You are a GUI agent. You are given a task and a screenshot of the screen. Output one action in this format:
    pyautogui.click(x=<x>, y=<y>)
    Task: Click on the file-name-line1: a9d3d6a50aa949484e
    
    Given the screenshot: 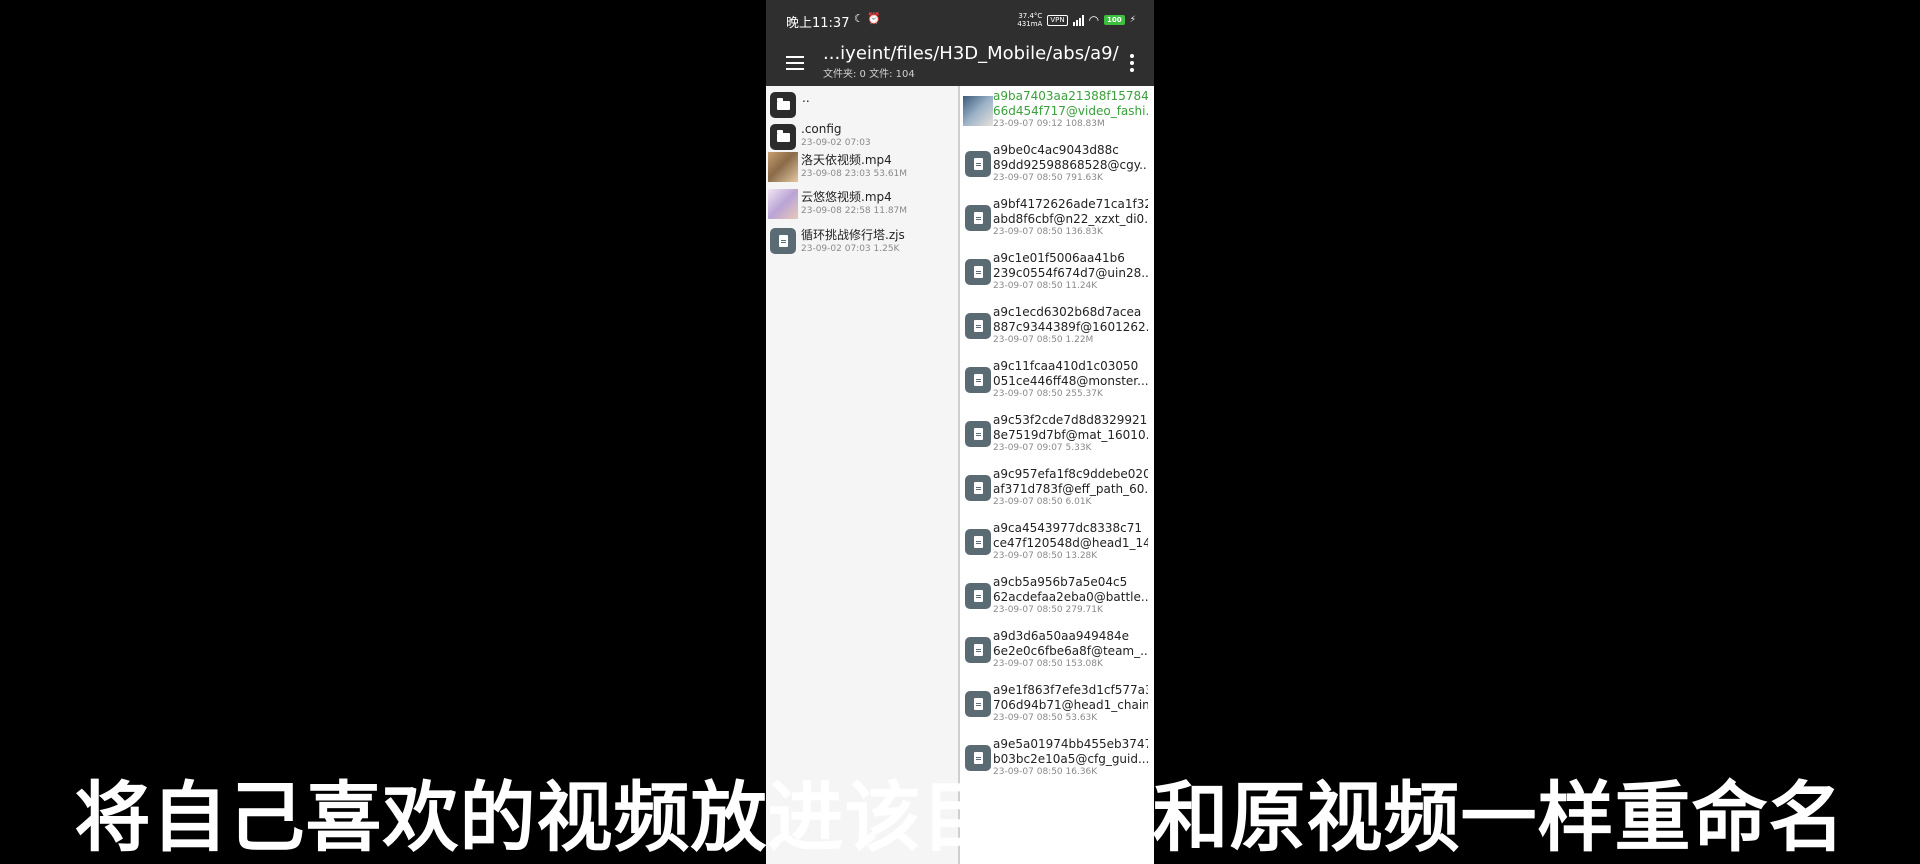 What is the action you would take?
    pyautogui.click(x=1061, y=636)
    